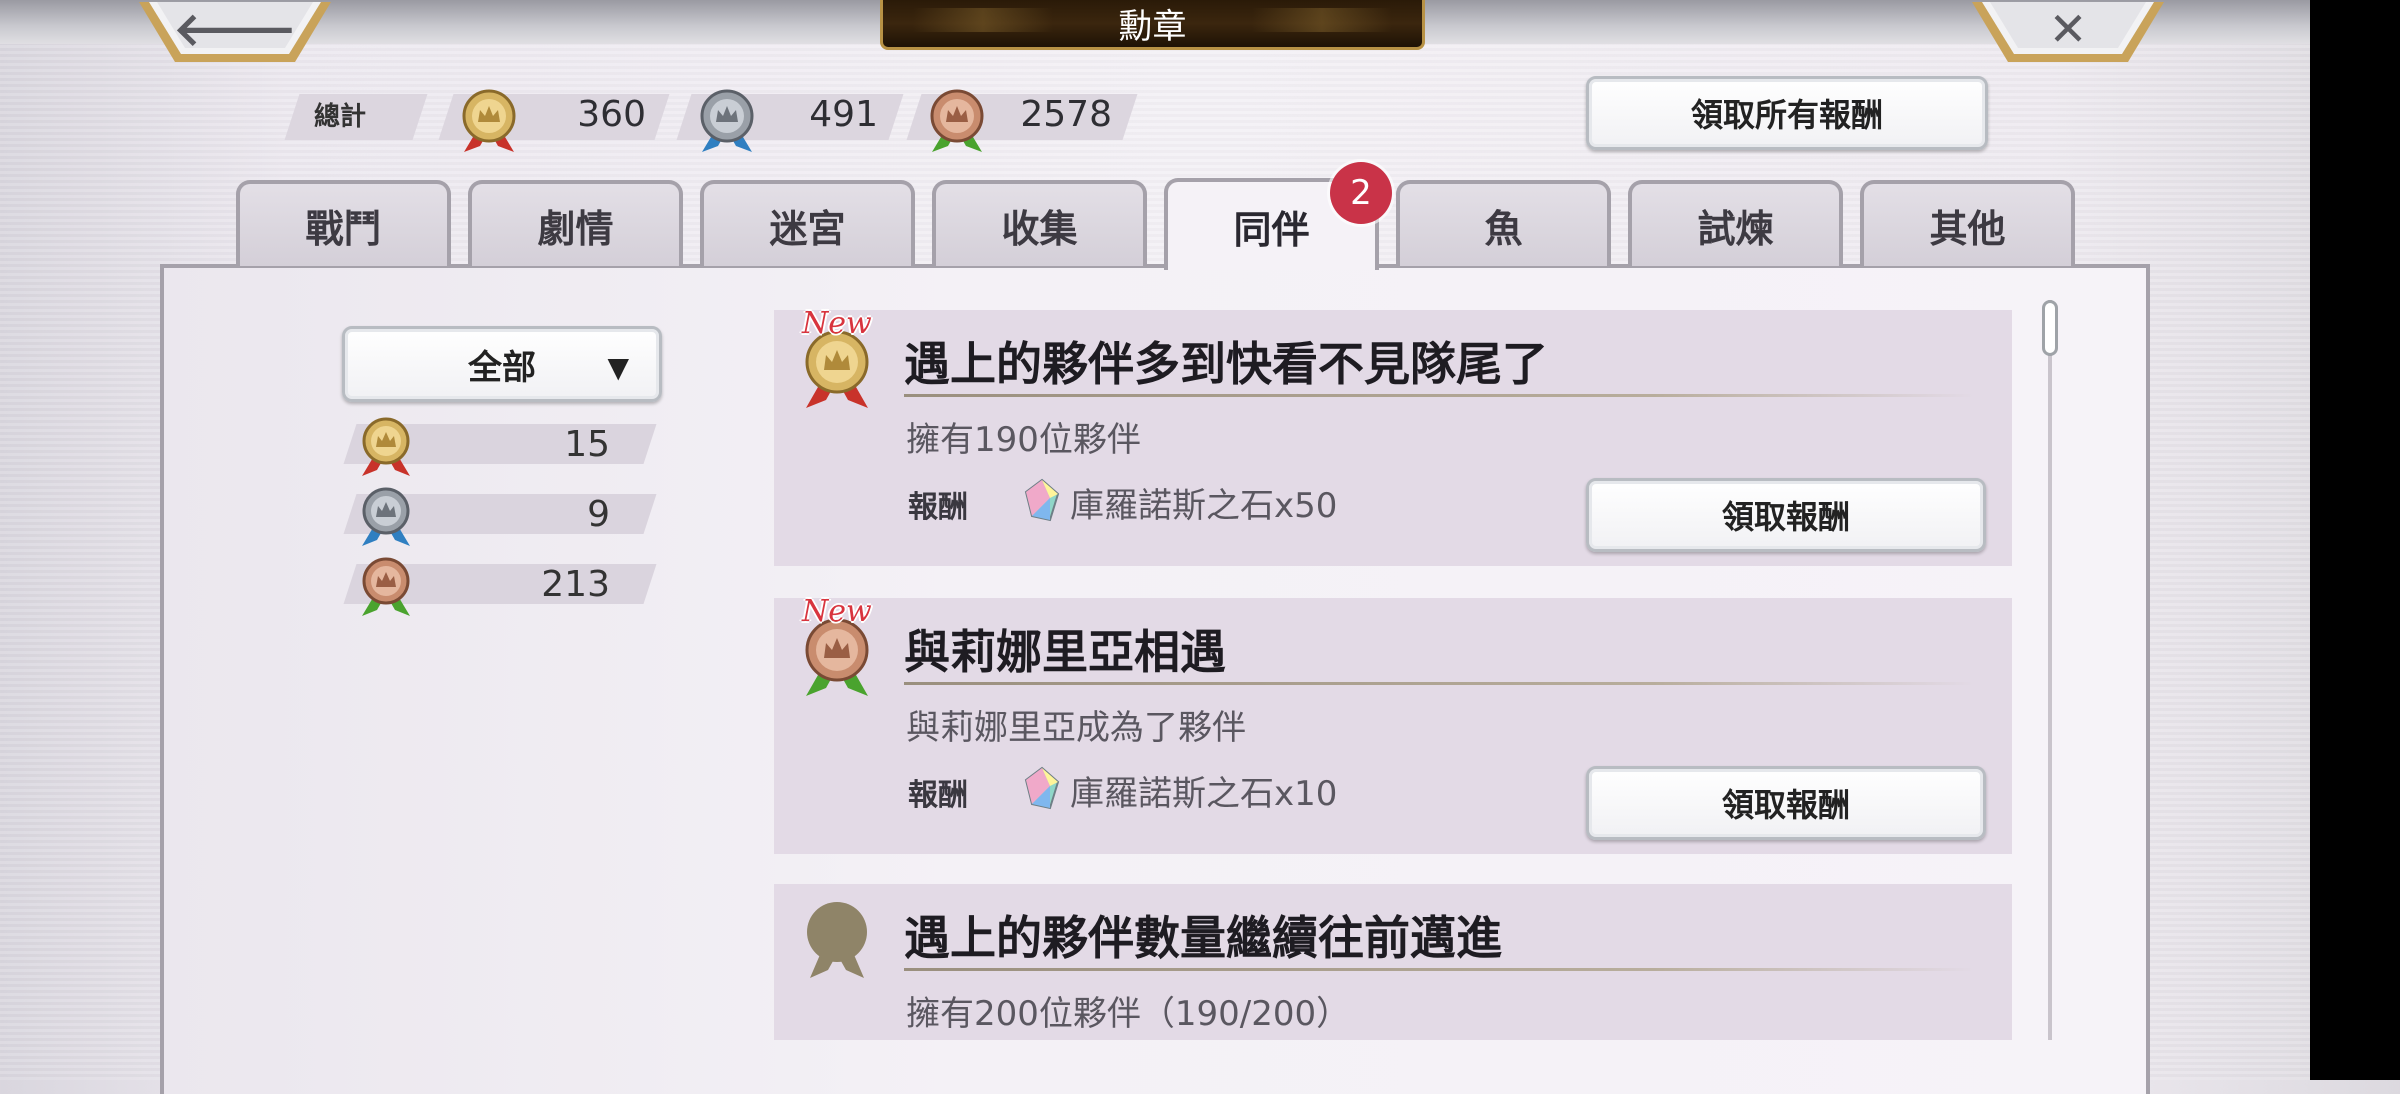 The image size is (2400, 1094). What do you see at coordinates (1204, 506) in the screenshot?
I see `reward-text: 庫羅諾斯之石x50` at bounding box center [1204, 506].